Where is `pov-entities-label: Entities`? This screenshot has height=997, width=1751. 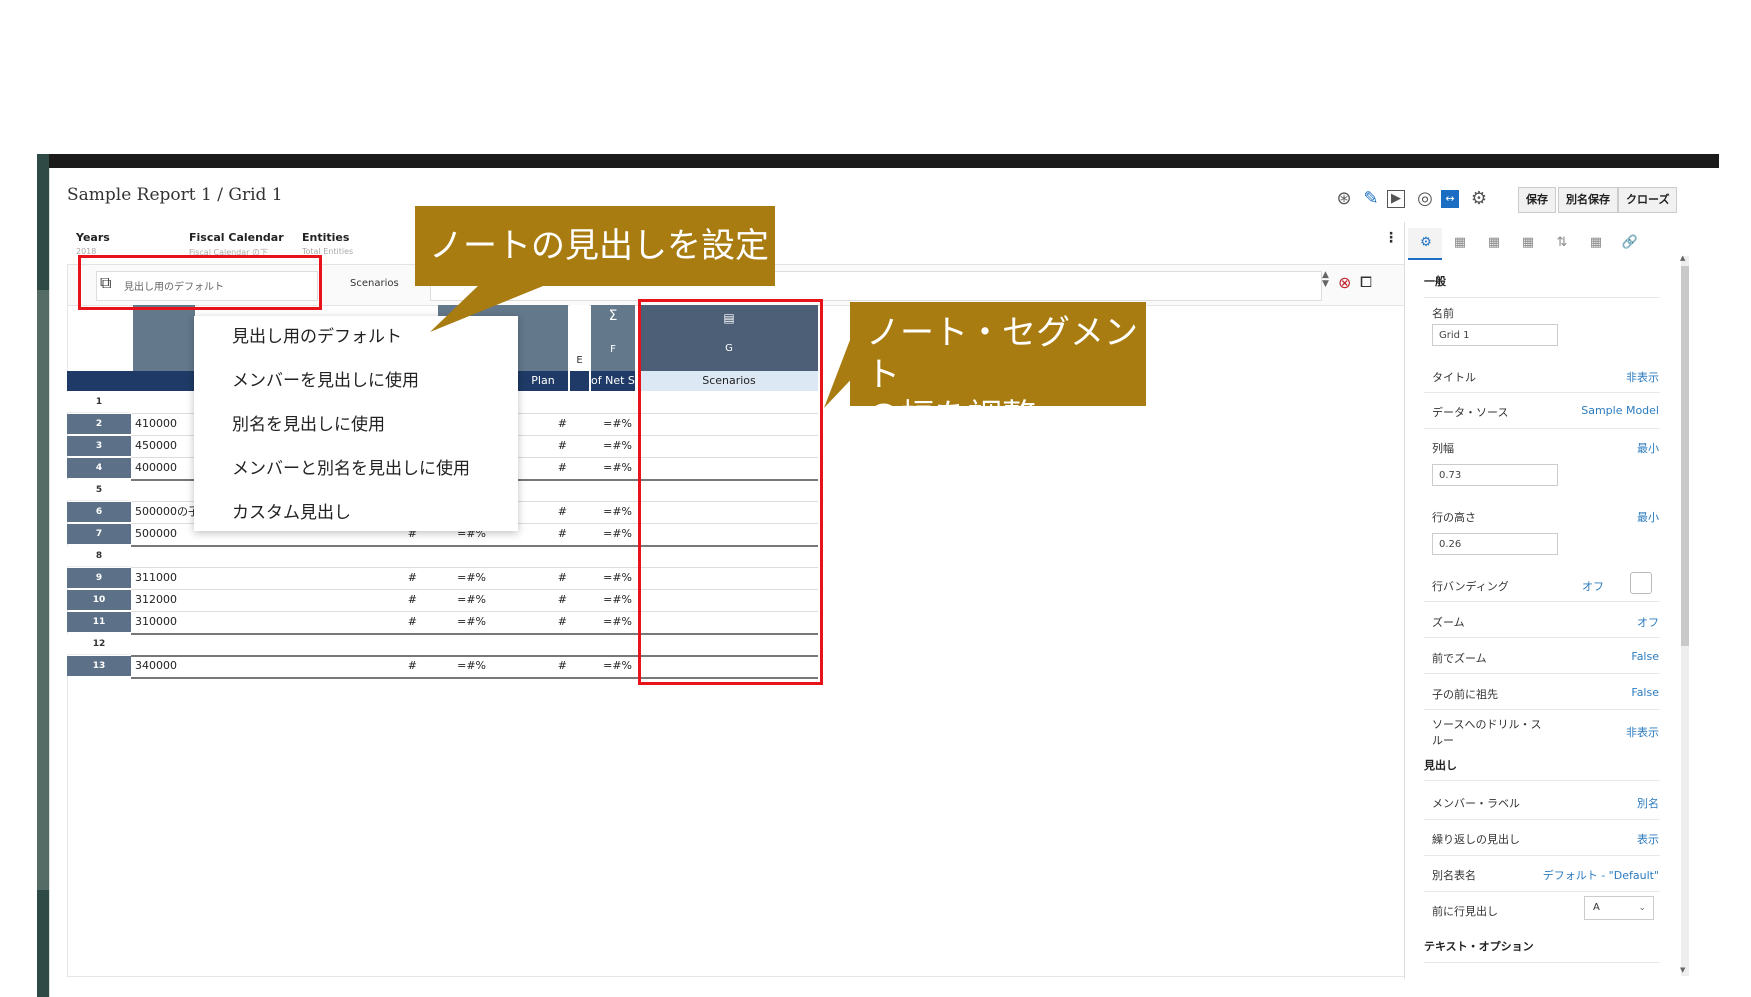
pov-entities-label: Entities is located at coordinates (325, 237).